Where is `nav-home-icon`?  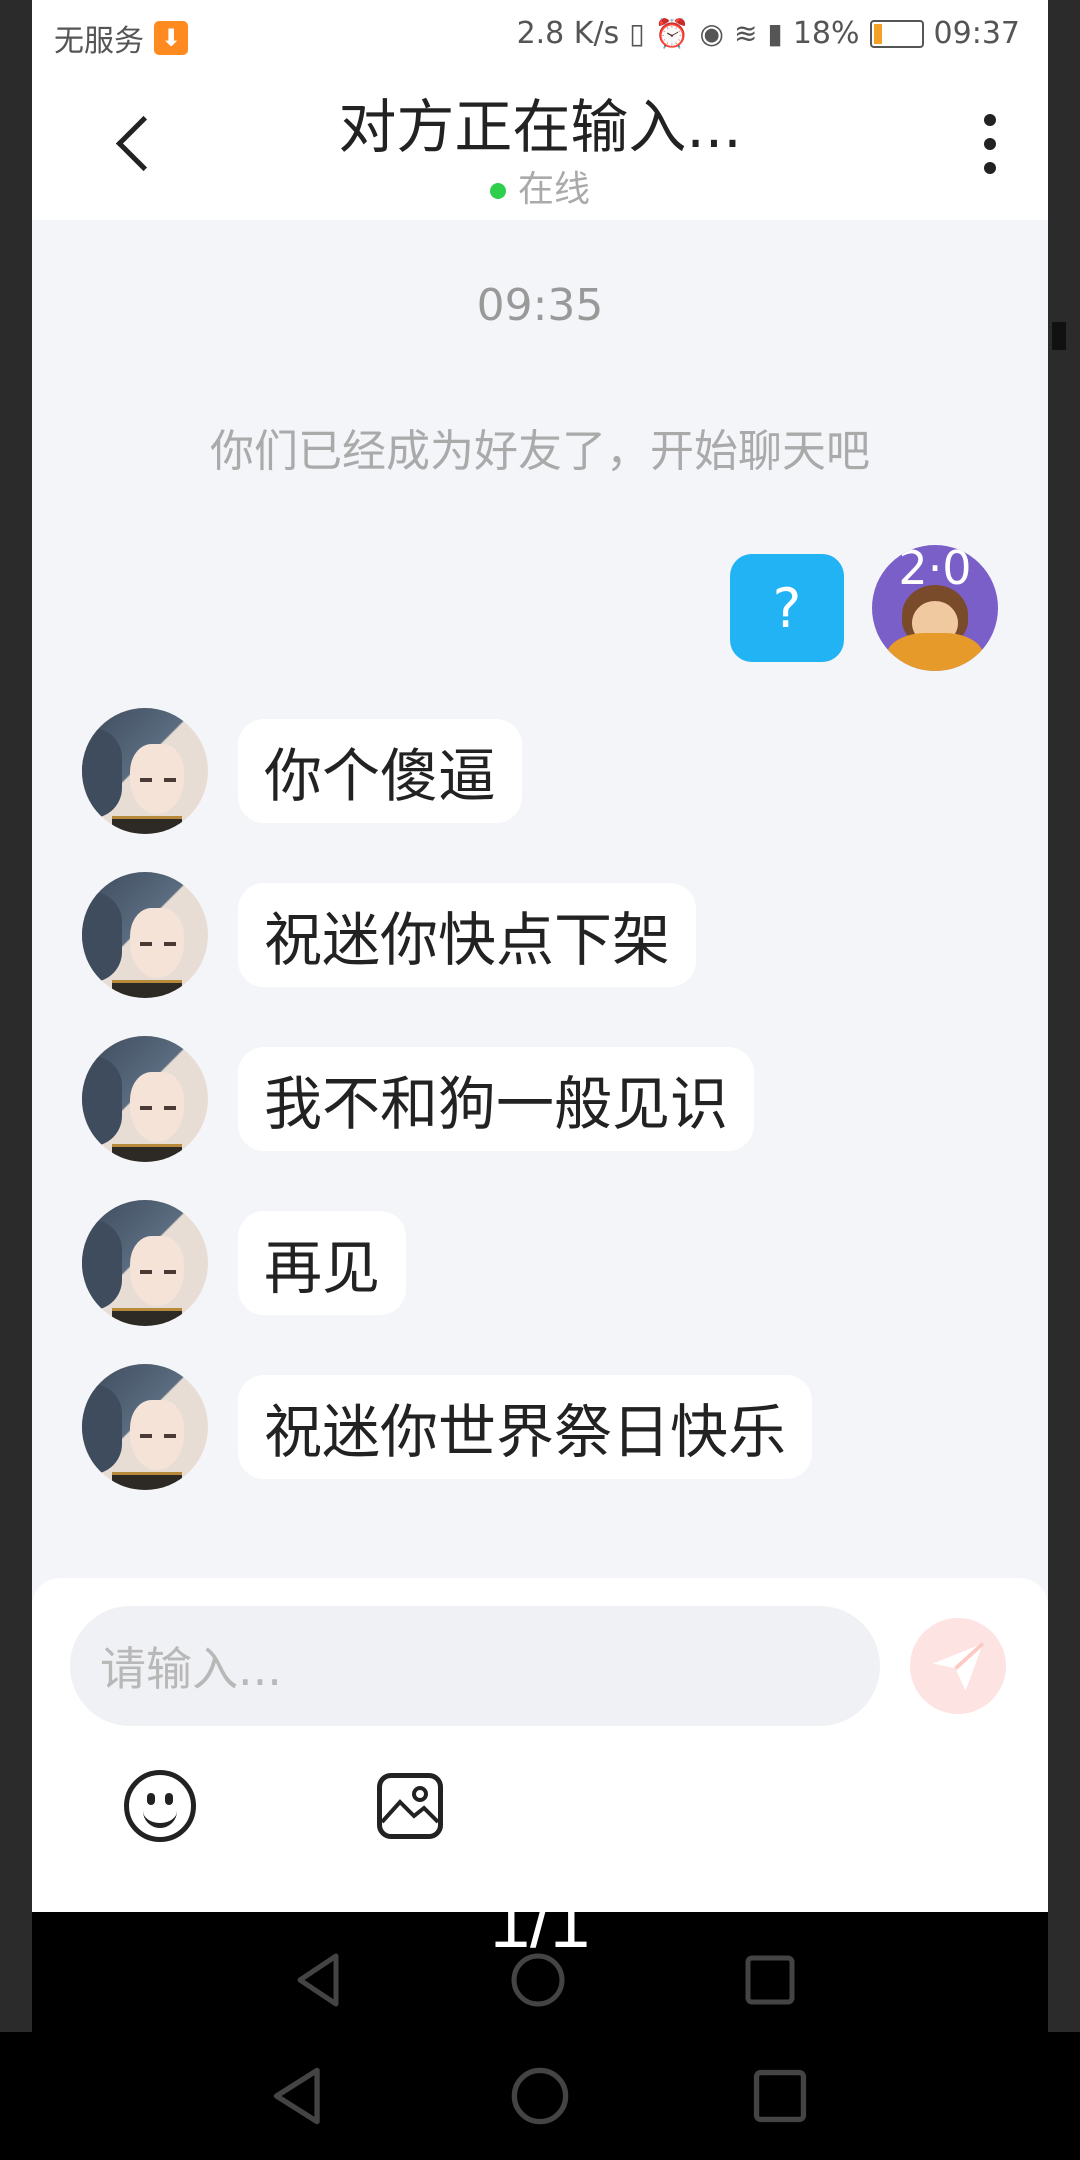
nav-home-icon is located at coordinates (538, 1980).